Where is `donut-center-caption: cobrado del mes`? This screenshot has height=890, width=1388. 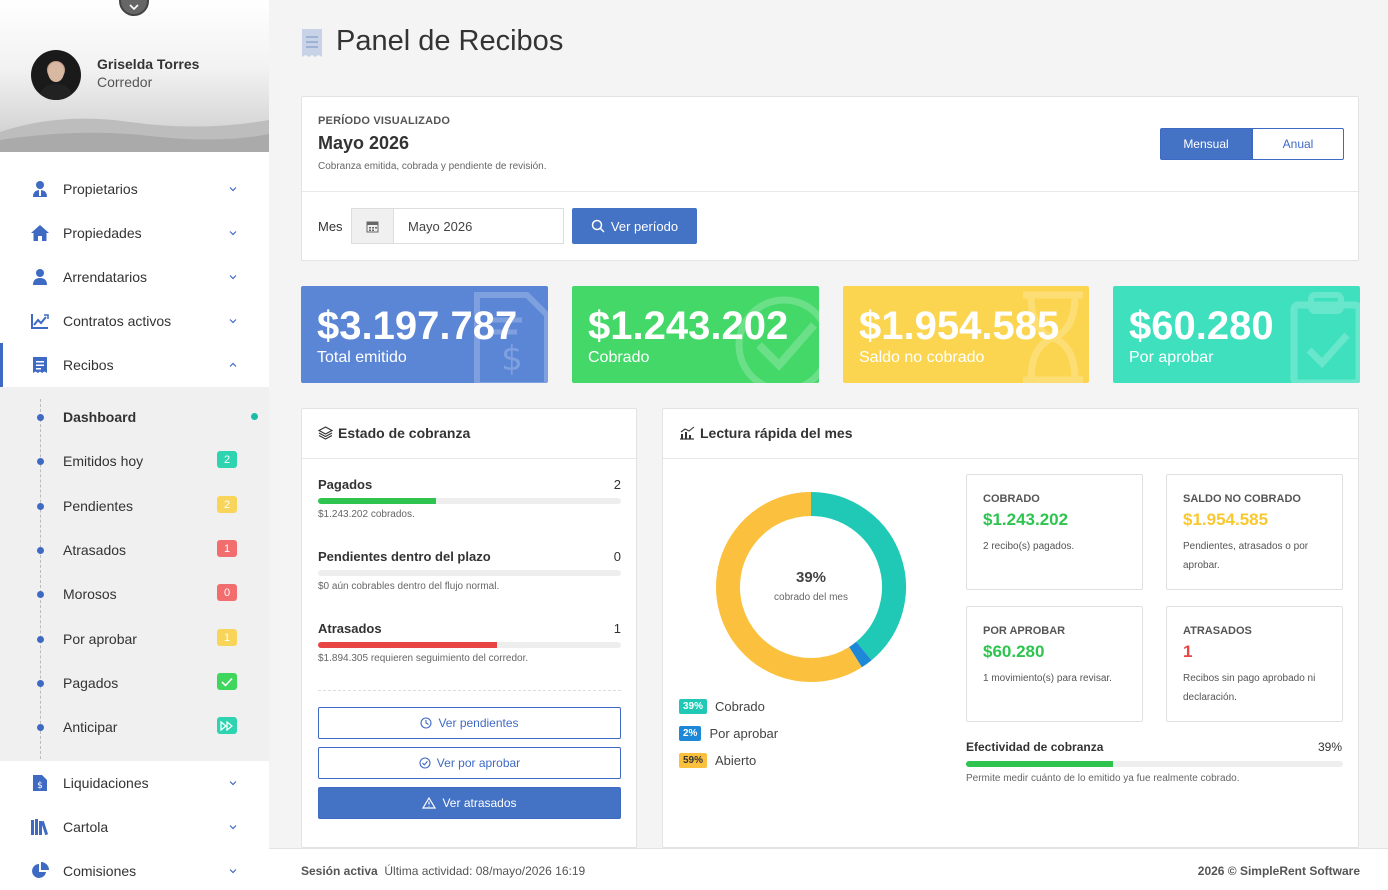 donut-center-caption: cobrado del mes is located at coordinates (811, 597).